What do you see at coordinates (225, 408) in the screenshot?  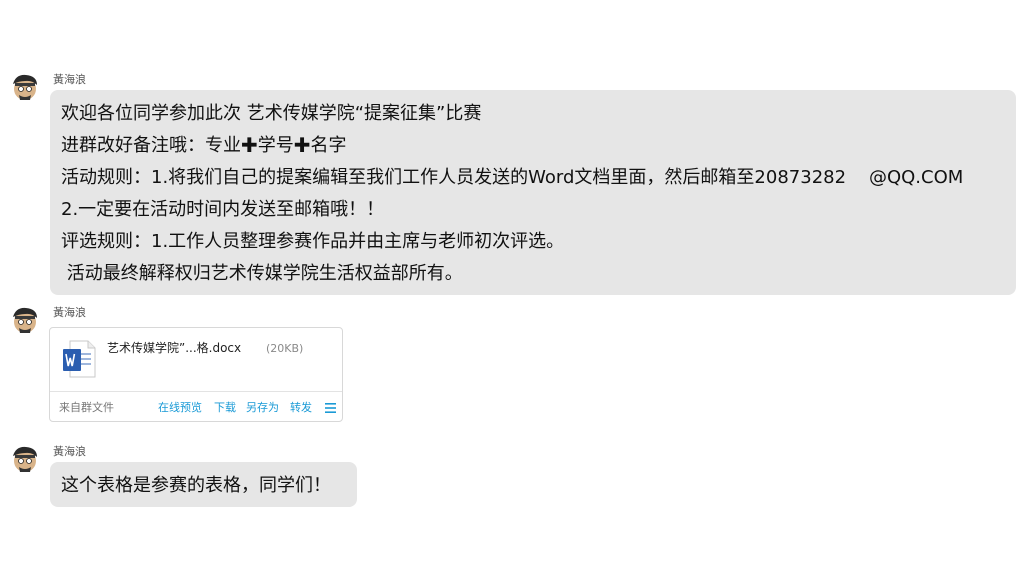 I see `download-link: 下载` at bounding box center [225, 408].